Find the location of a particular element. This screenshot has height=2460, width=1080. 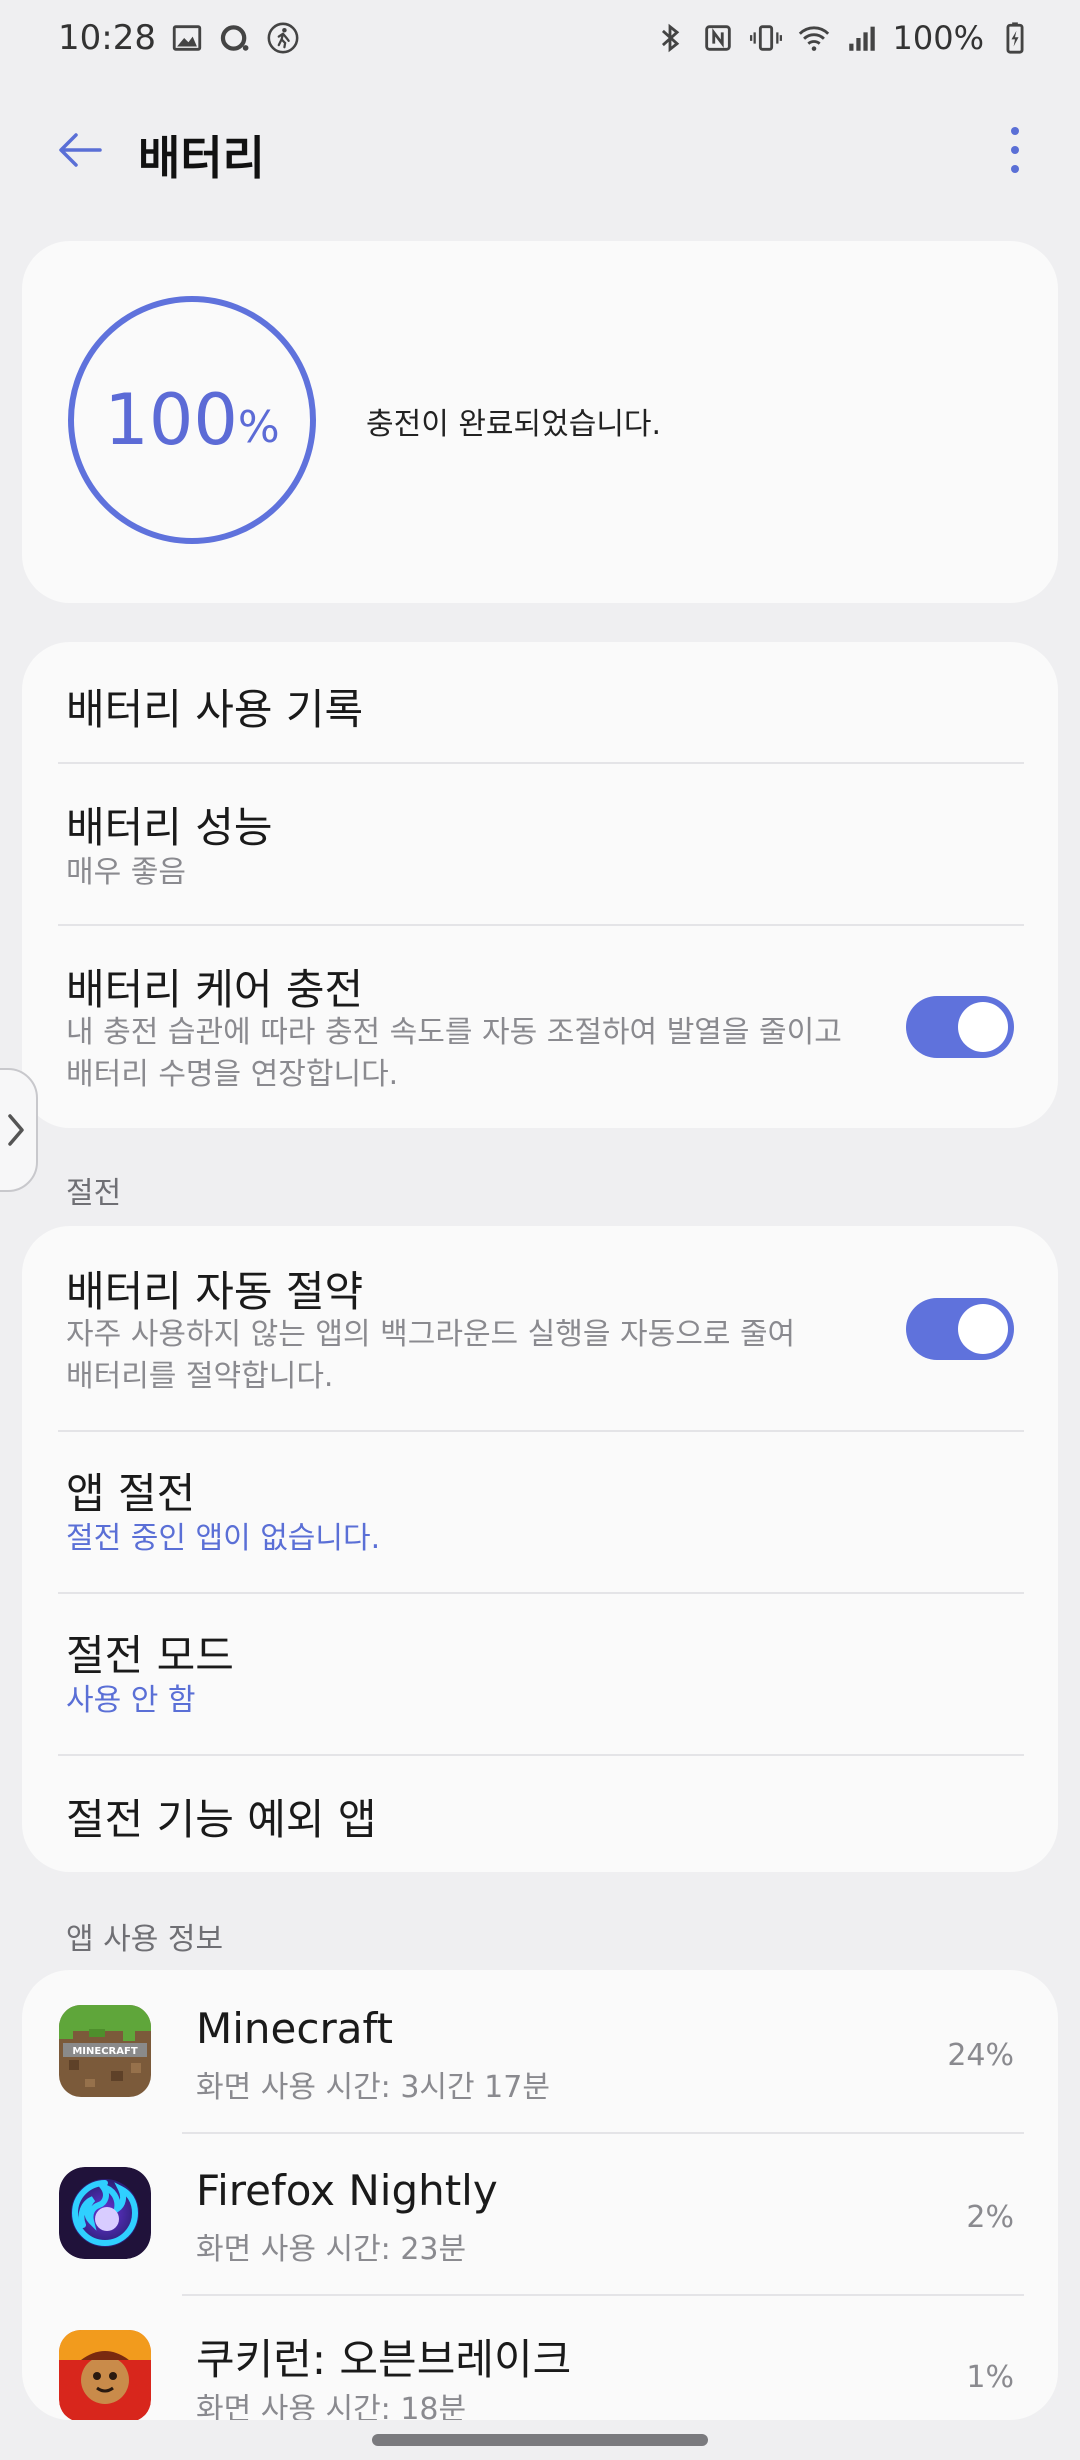

battery-usage-history-item: 배터리 사용 기록 is located at coordinates (540, 702).